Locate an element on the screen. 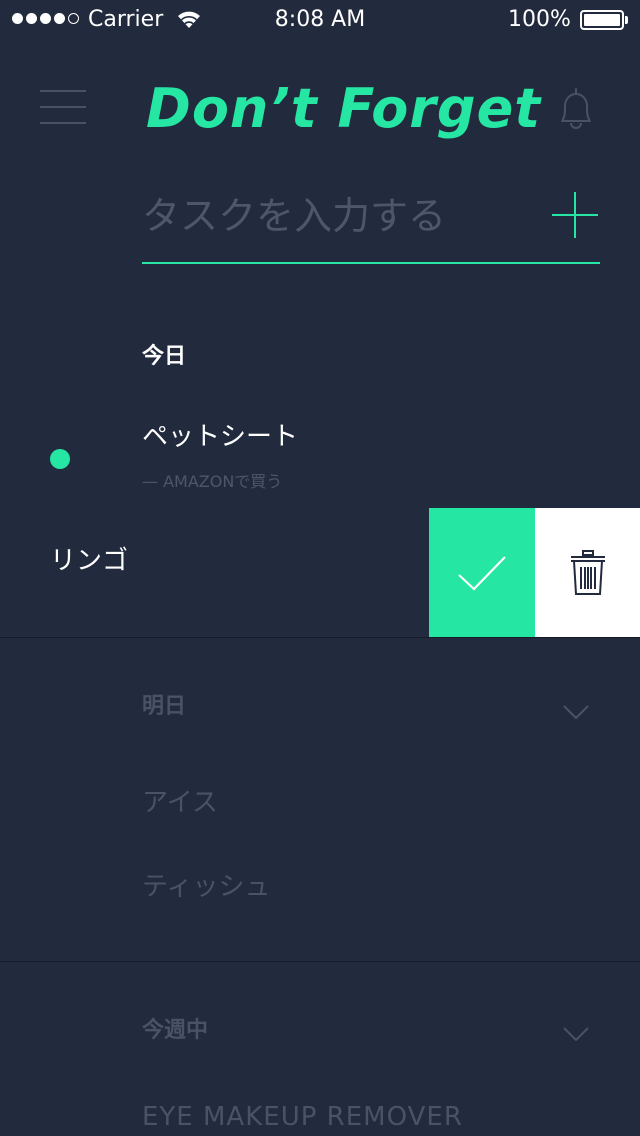 The image size is (640, 1136). task-item-apple: リンゴ is located at coordinates (89, 561).